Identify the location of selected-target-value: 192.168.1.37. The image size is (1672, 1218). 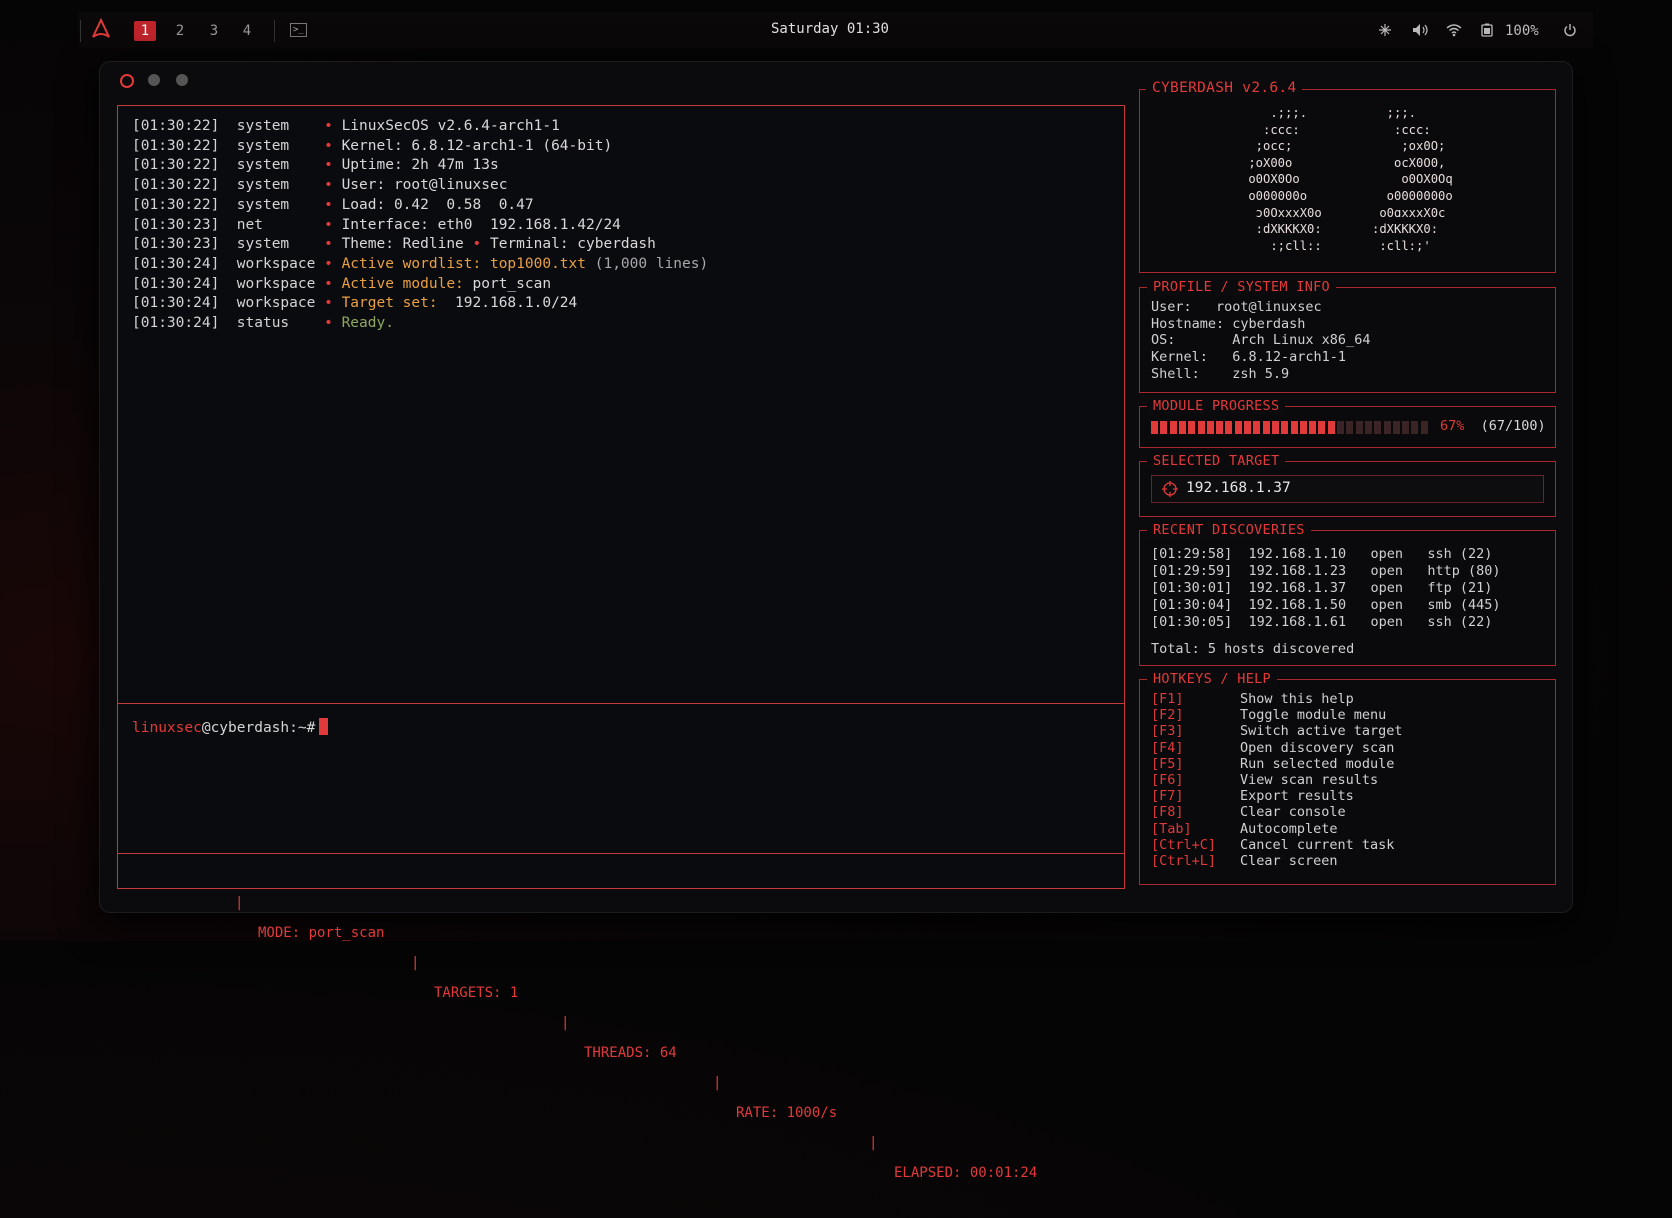
(1238, 488).